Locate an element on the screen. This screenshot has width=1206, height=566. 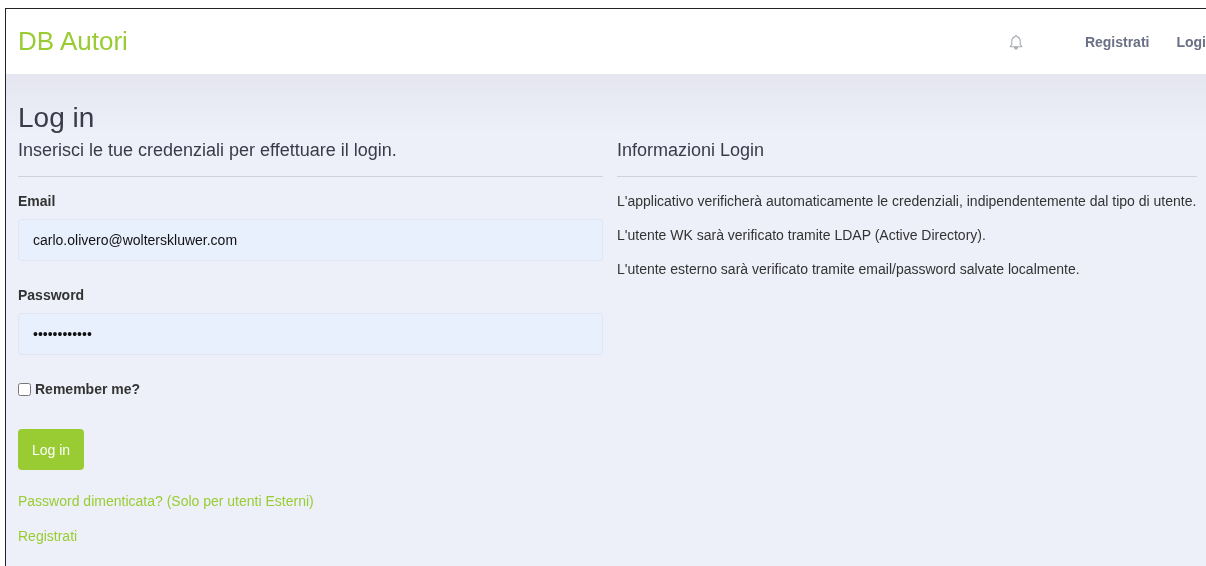
nav-link: Registrati is located at coordinates (1117, 41).